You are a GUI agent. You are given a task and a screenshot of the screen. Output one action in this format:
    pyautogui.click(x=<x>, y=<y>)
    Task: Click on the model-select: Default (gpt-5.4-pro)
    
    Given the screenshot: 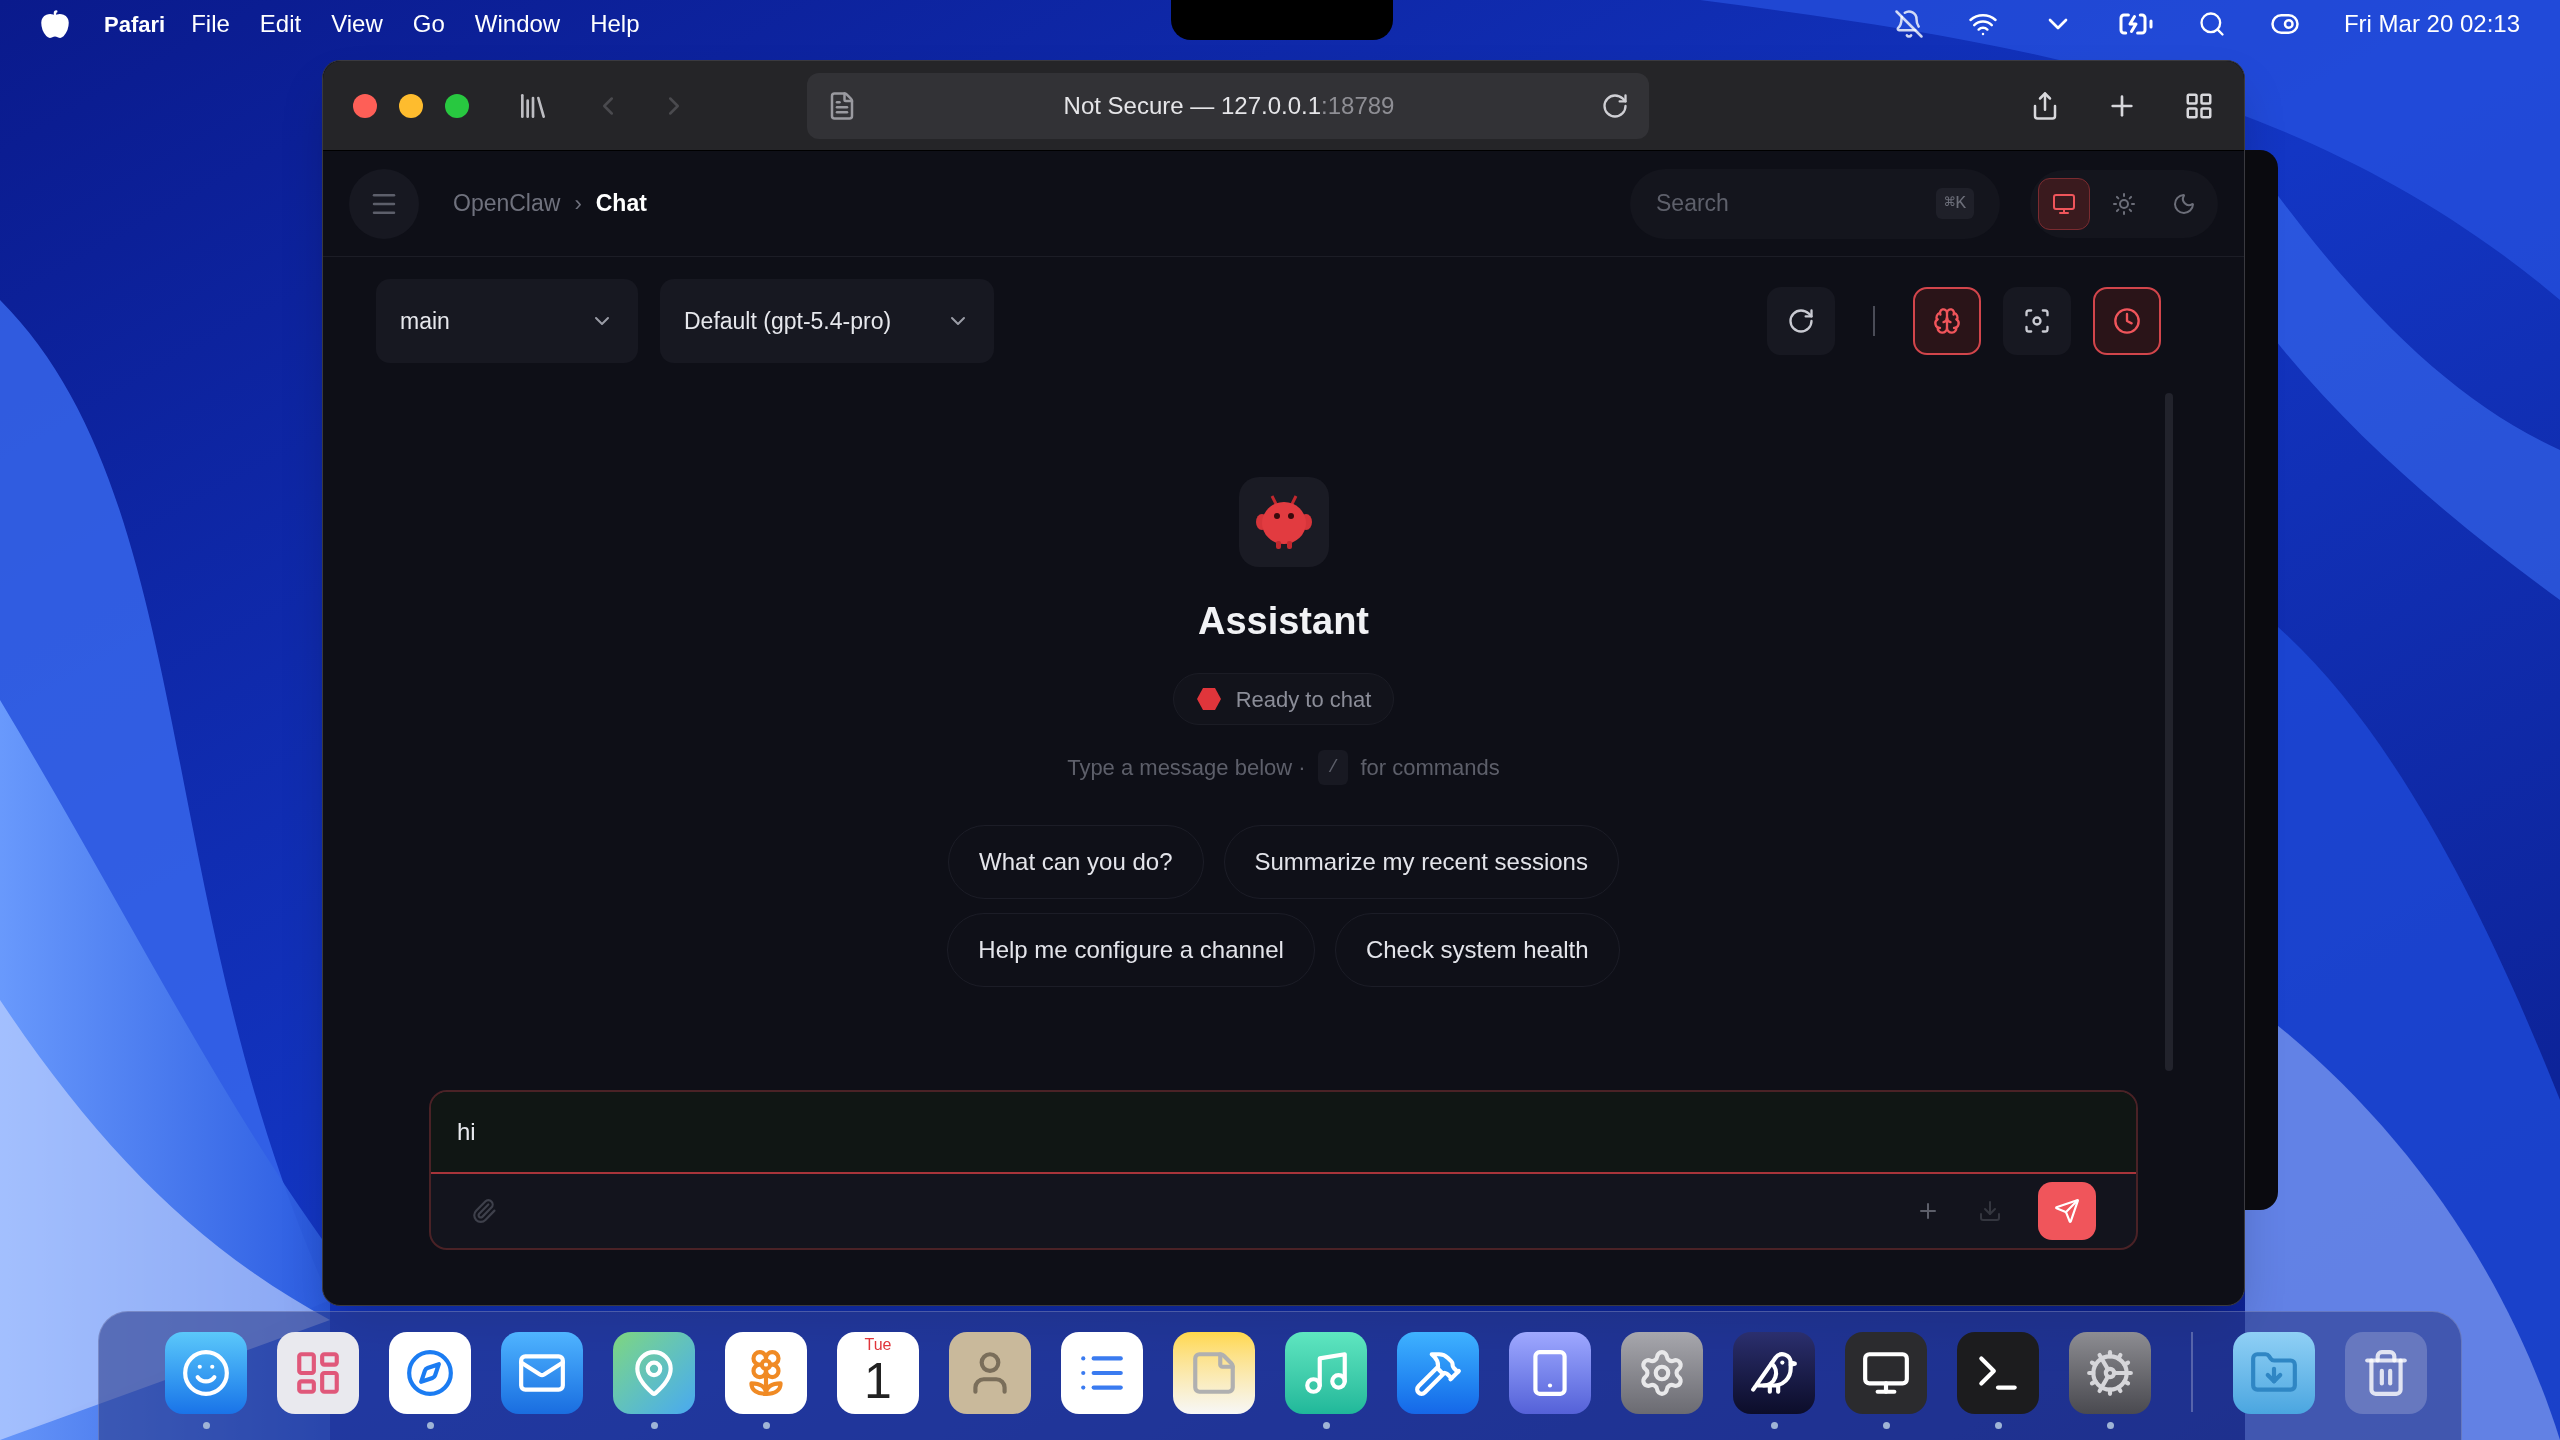 What is the action you would take?
    pyautogui.click(x=827, y=321)
    